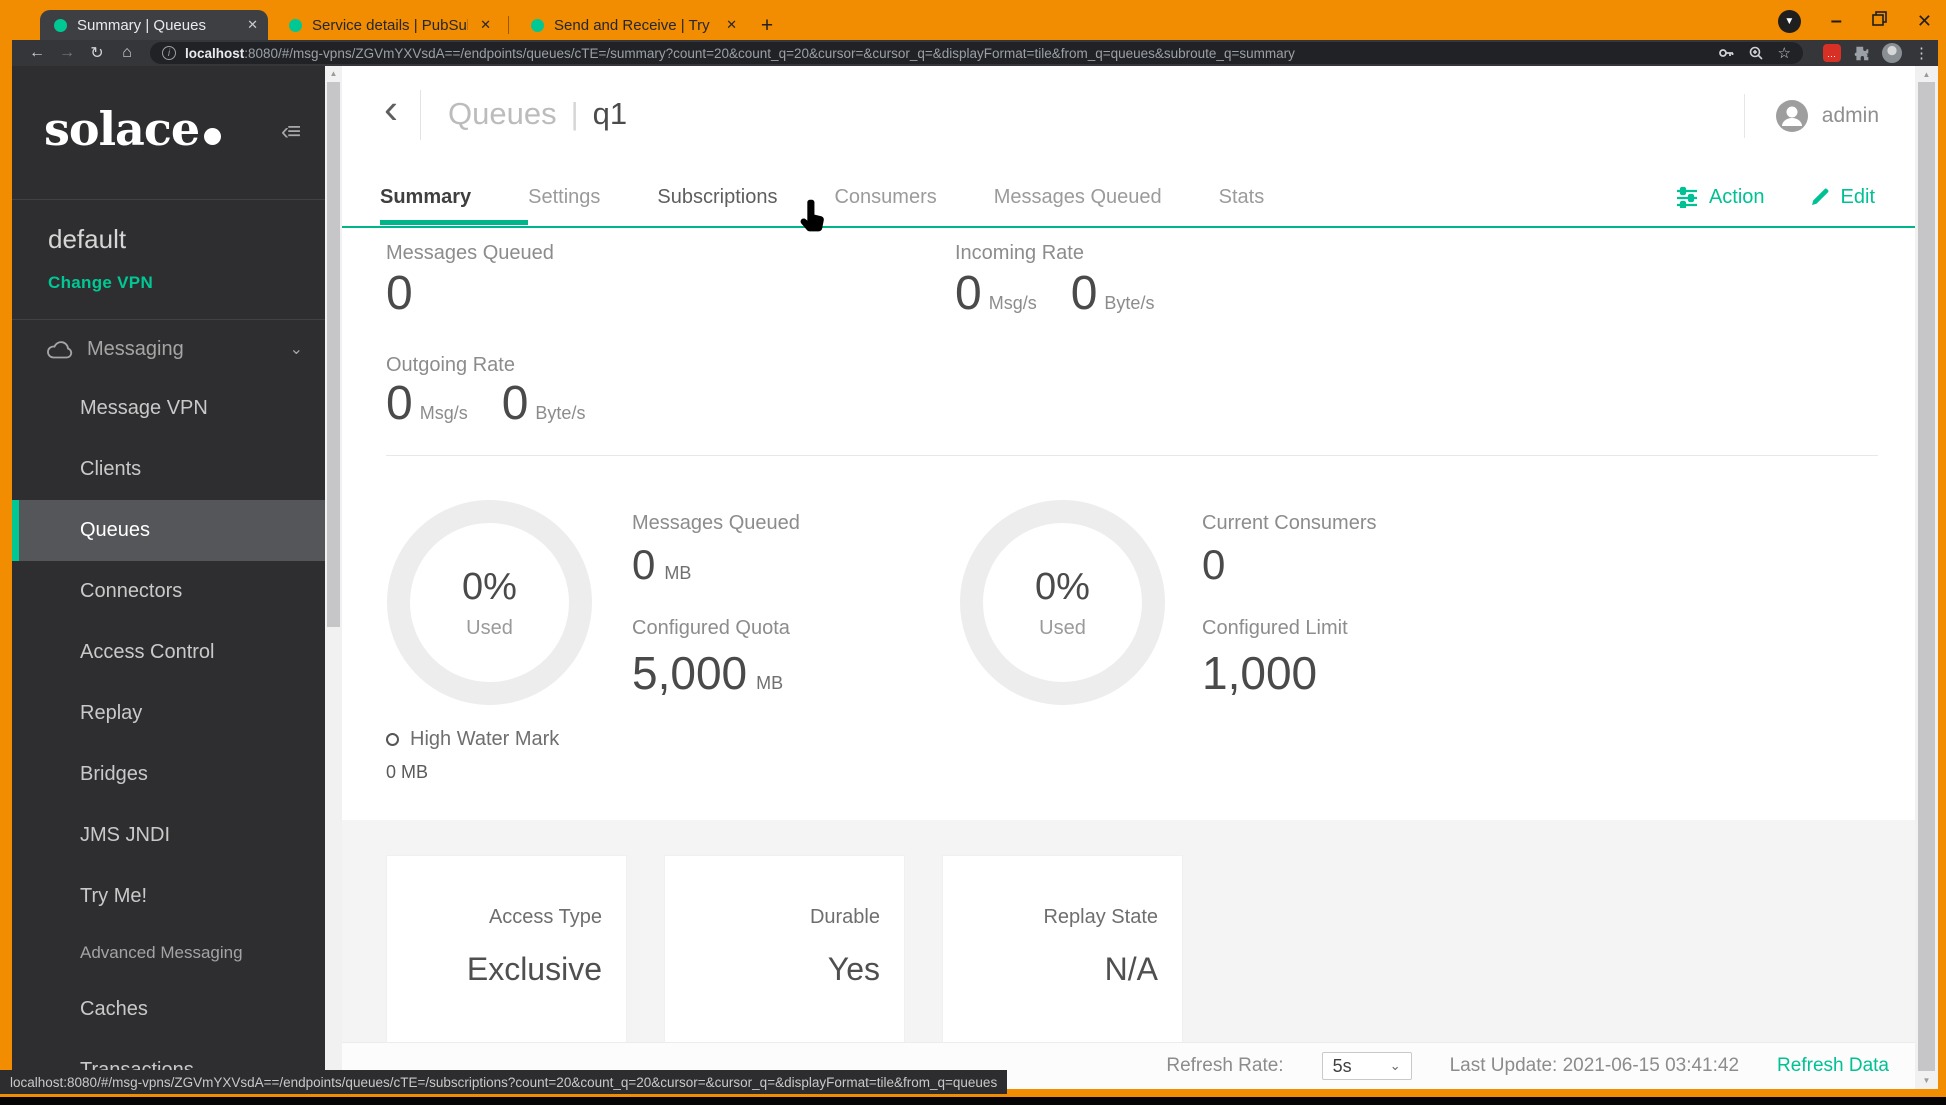 This screenshot has height=1105, width=1946. What do you see at coordinates (291, 132) in the screenshot?
I see `sidebar-collapse-icon: ‹≡` at bounding box center [291, 132].